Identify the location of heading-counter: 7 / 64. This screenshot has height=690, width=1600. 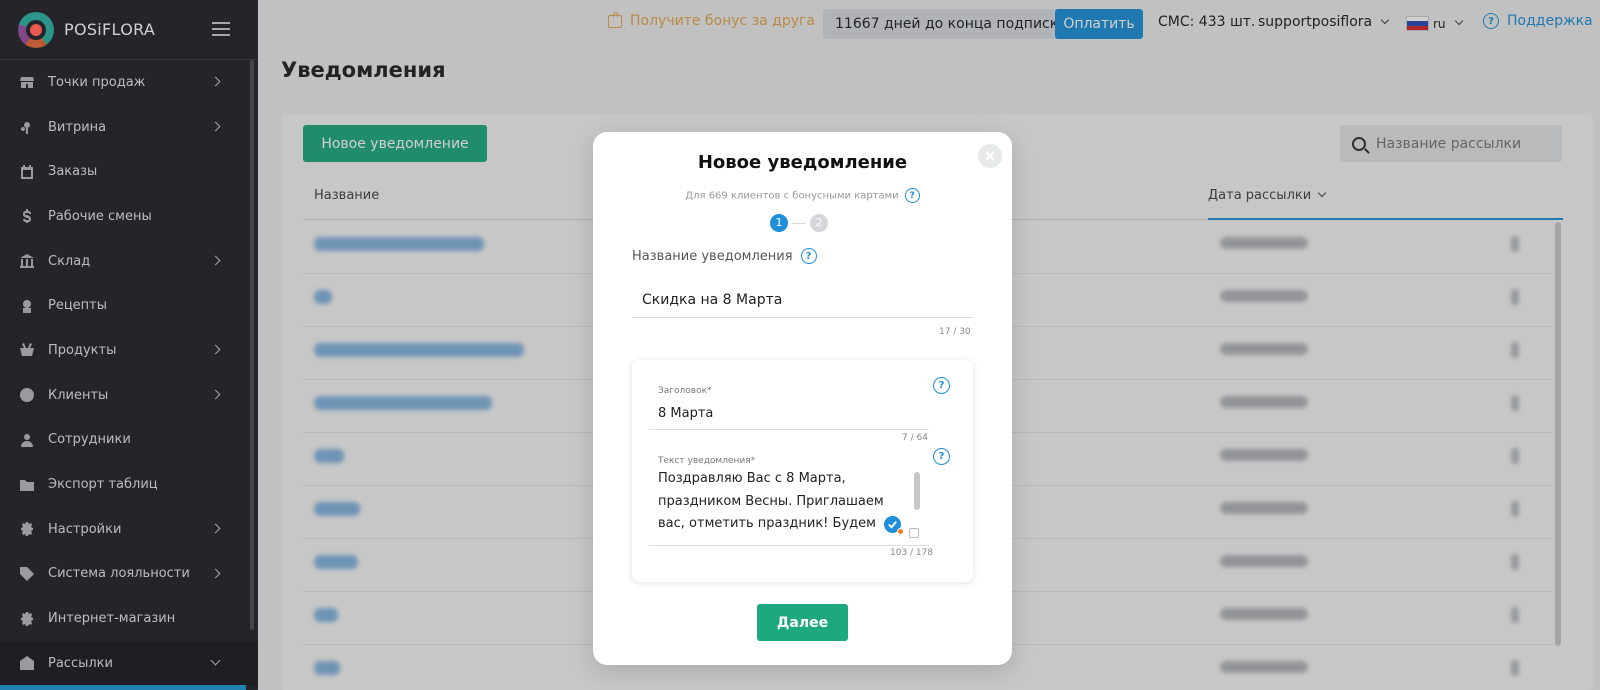
(915, 438).